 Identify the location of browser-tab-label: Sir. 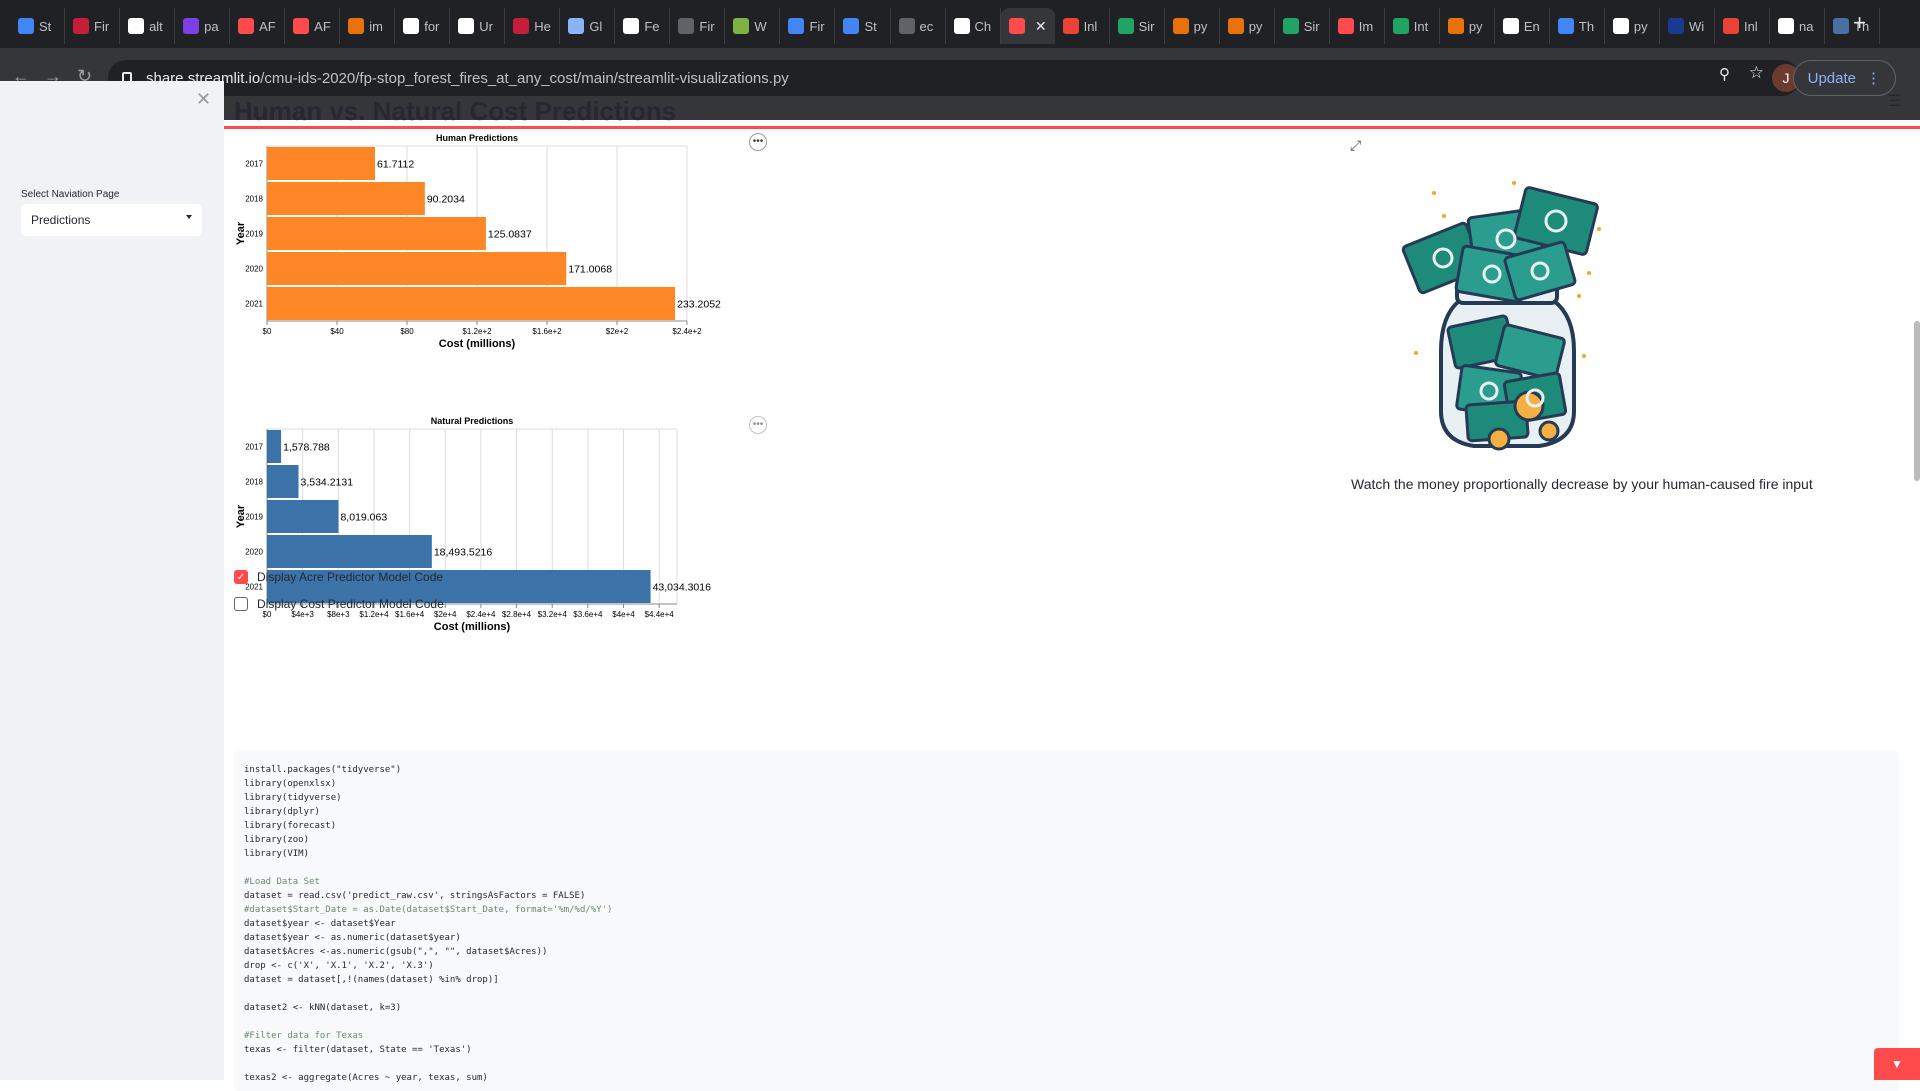
(1311, 26).